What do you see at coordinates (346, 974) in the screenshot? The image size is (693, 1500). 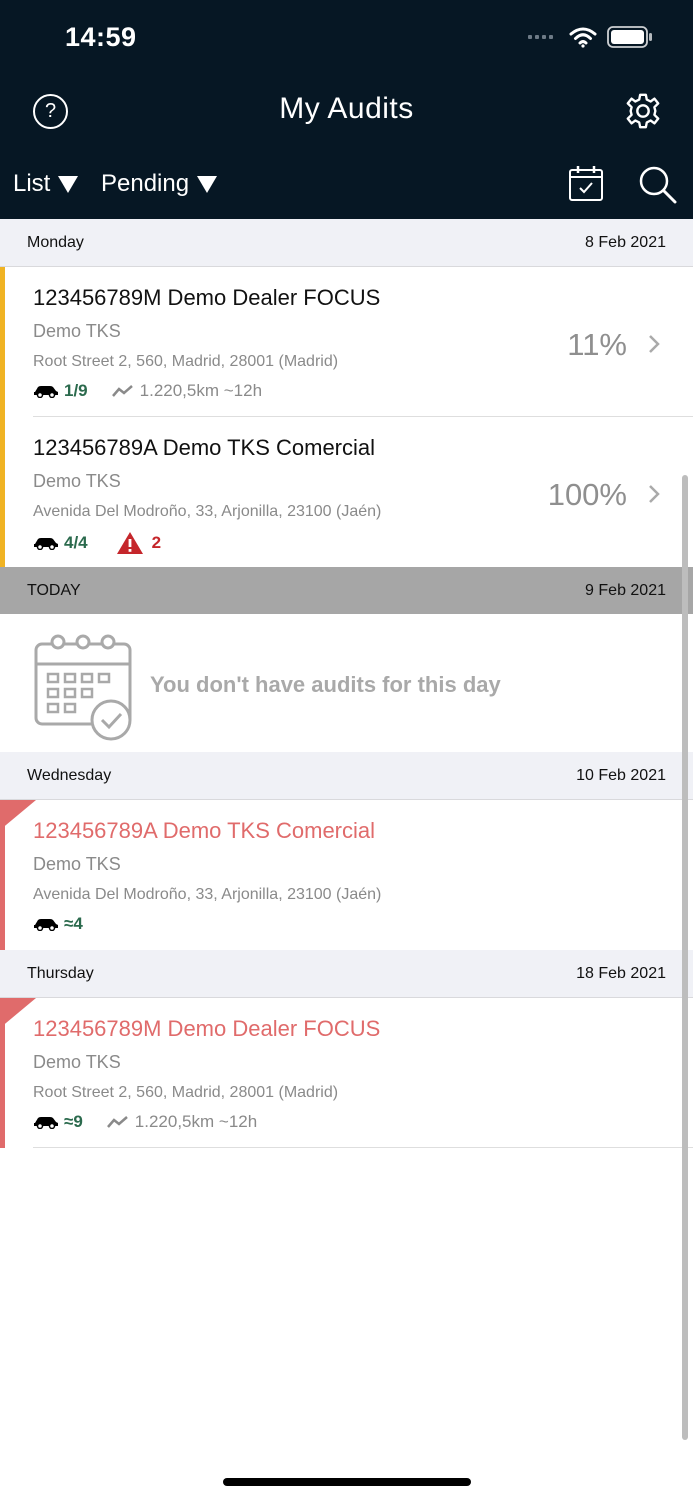 I see `section-header-thursday: Thursday 18 Feb 2021` at bounding box center [346, 974].